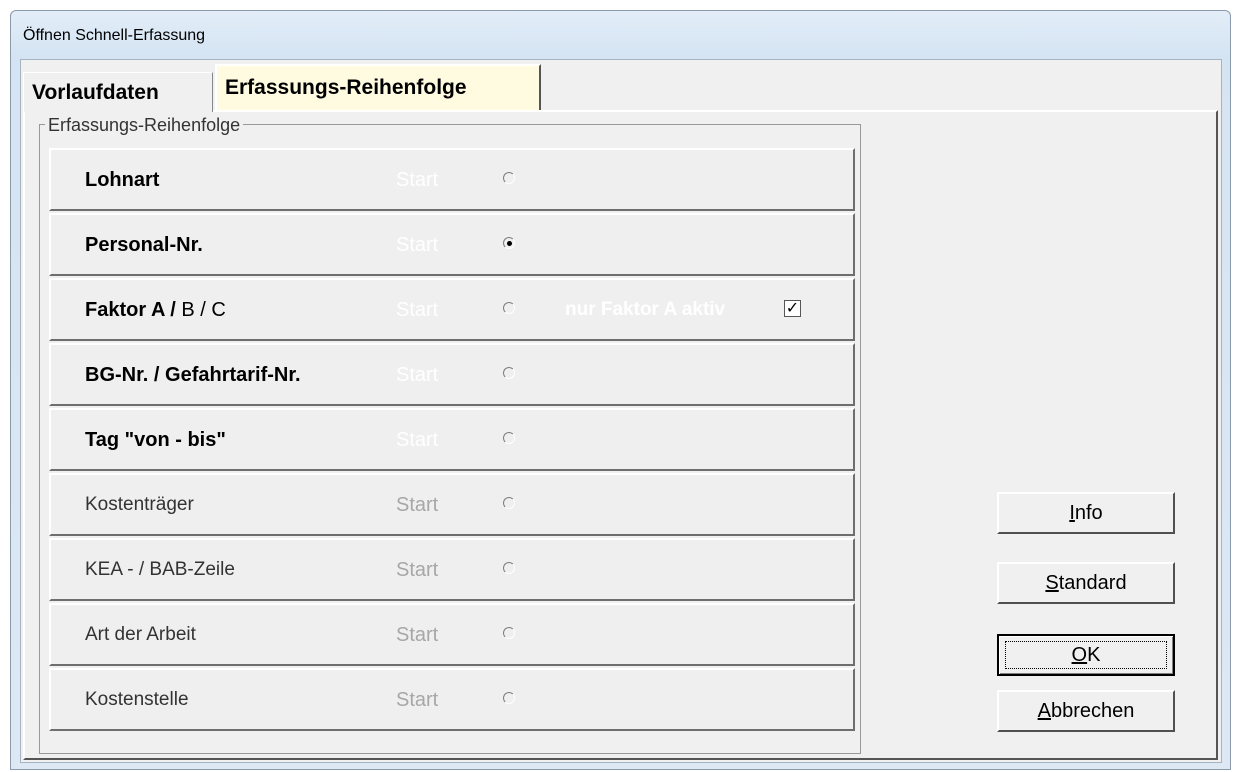 This screenshot has height=772, width=1233. Describe the element at coordinates (452, 374) in the screenshot. I see `row-bg-nr: BG-Nr. / Gefahrtarif-Nr. Start` at that location.